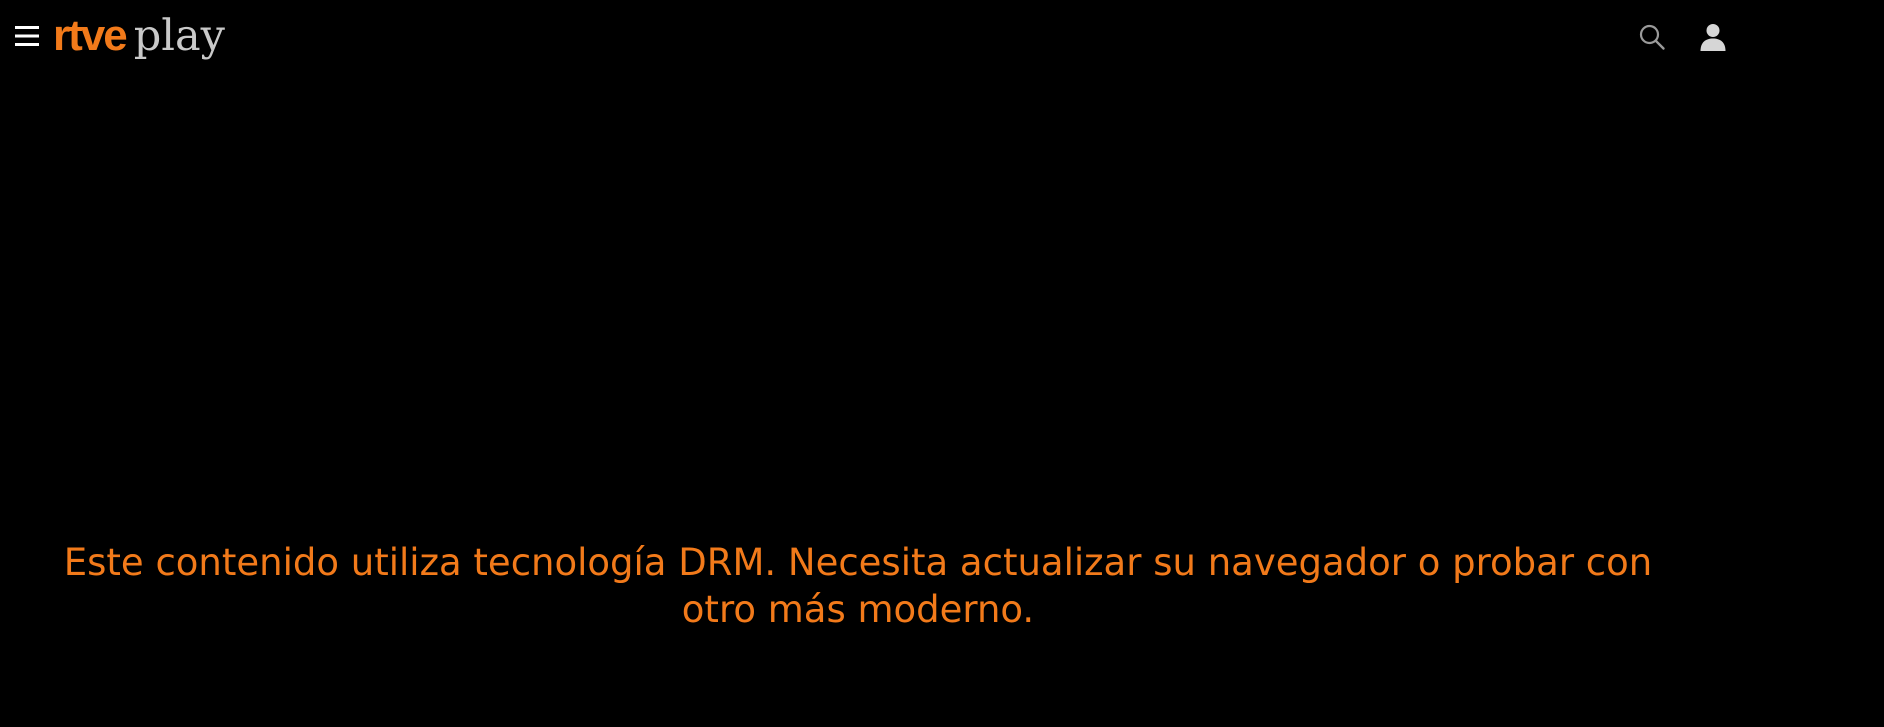 The image size is (1884, 727). I want to click on search-icon, so click(1652, 37).